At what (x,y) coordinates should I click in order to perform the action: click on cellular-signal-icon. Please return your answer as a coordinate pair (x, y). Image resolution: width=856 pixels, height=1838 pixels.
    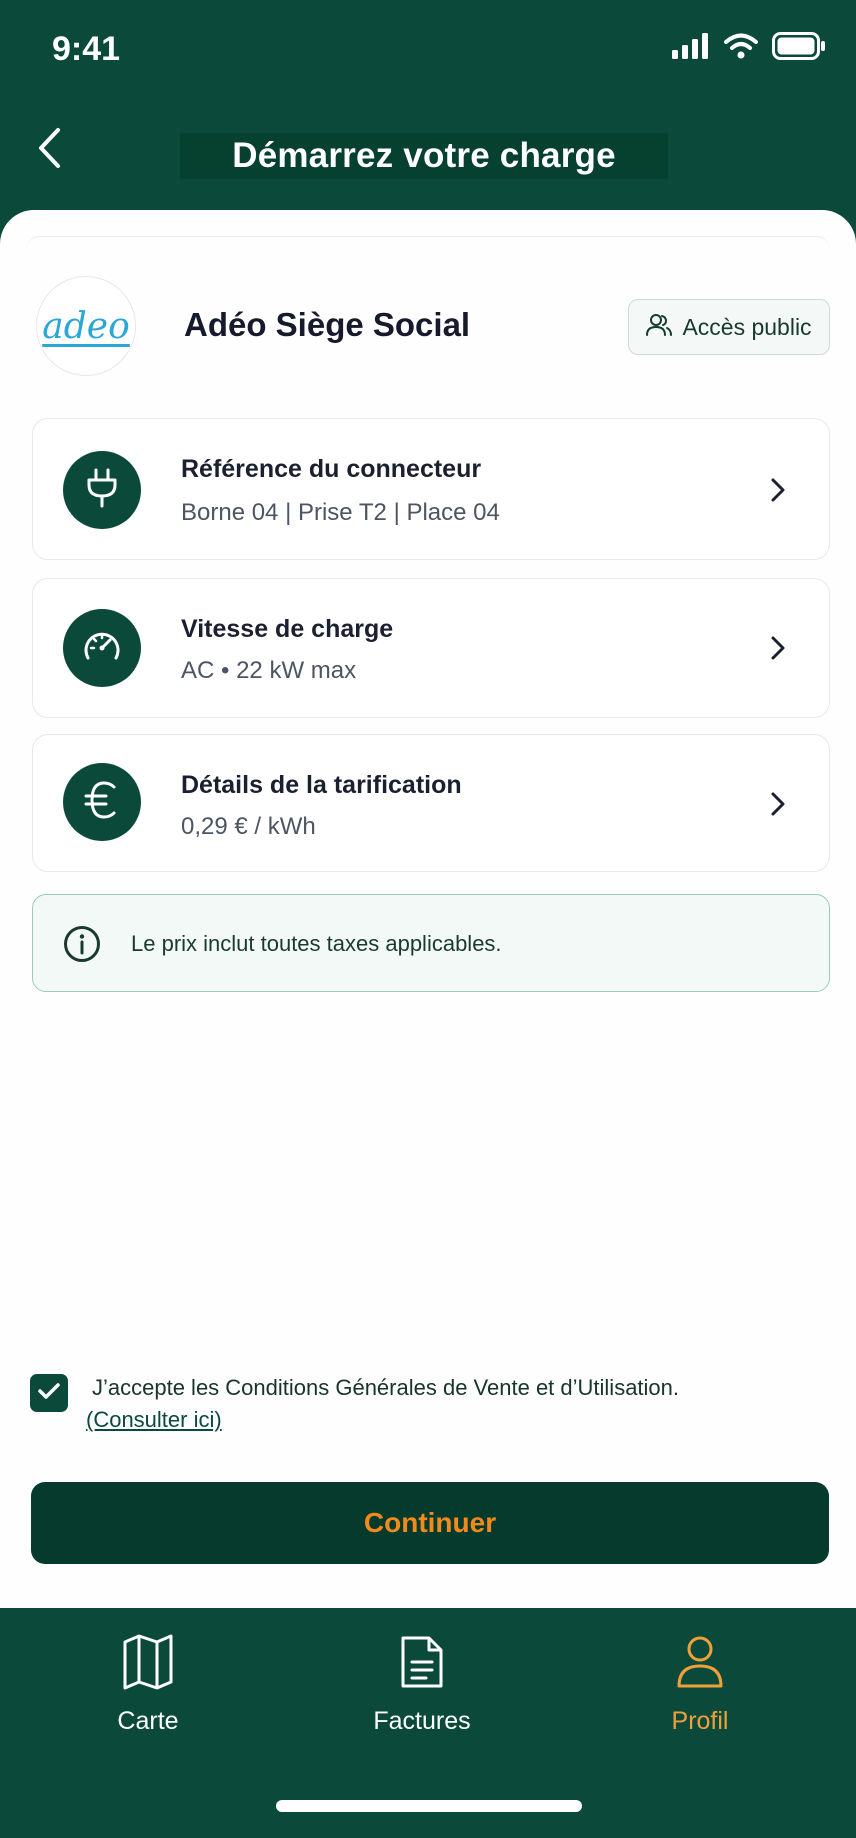
    Looking at the image, I should click on (691, 48).